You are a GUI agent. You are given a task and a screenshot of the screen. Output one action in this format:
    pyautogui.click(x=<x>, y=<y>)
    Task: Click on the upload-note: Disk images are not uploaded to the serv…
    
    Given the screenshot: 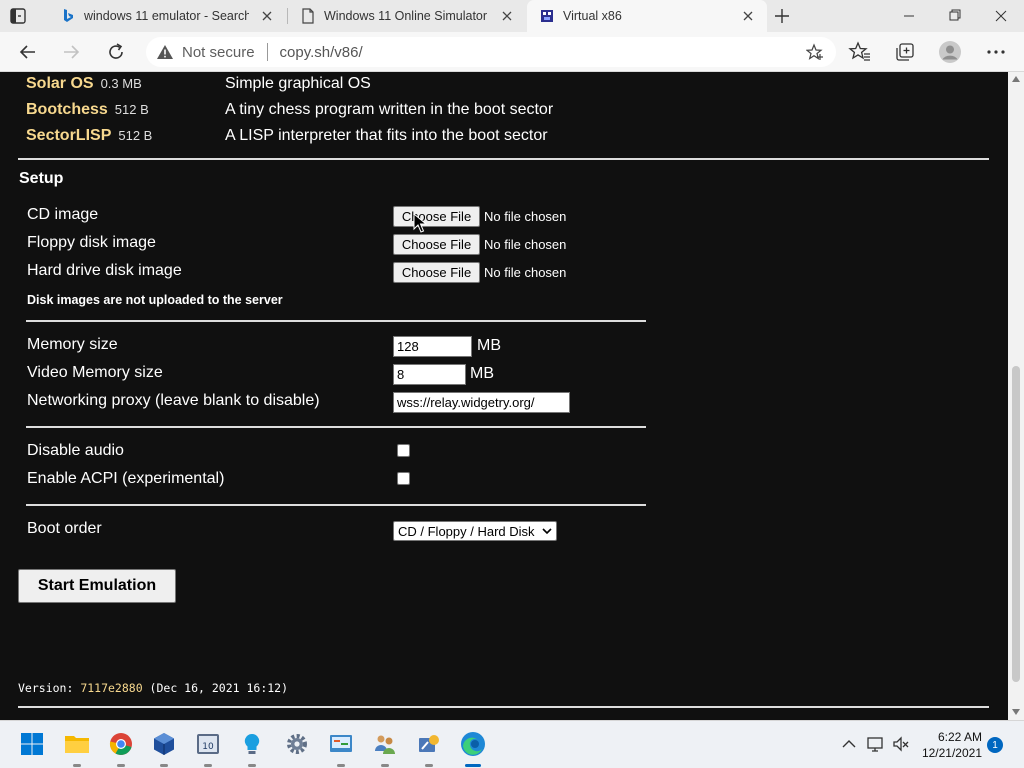 What is the action you would take?
    pyautogui.click(x=155, y=300)
    